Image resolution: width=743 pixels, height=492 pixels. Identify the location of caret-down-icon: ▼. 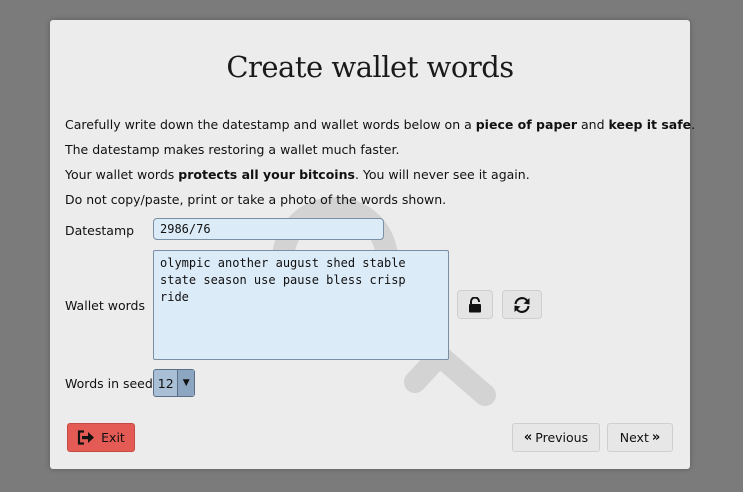
(185, 383).